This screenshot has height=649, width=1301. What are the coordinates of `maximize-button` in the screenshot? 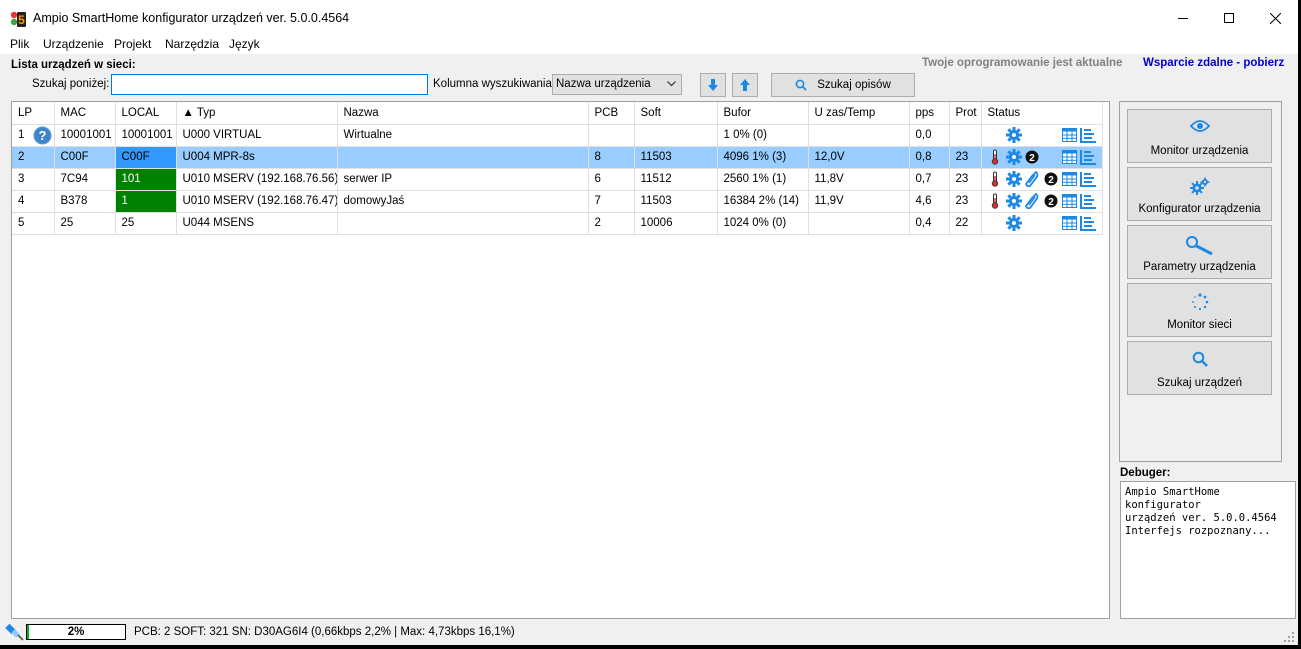 It's located at (1229, 18).